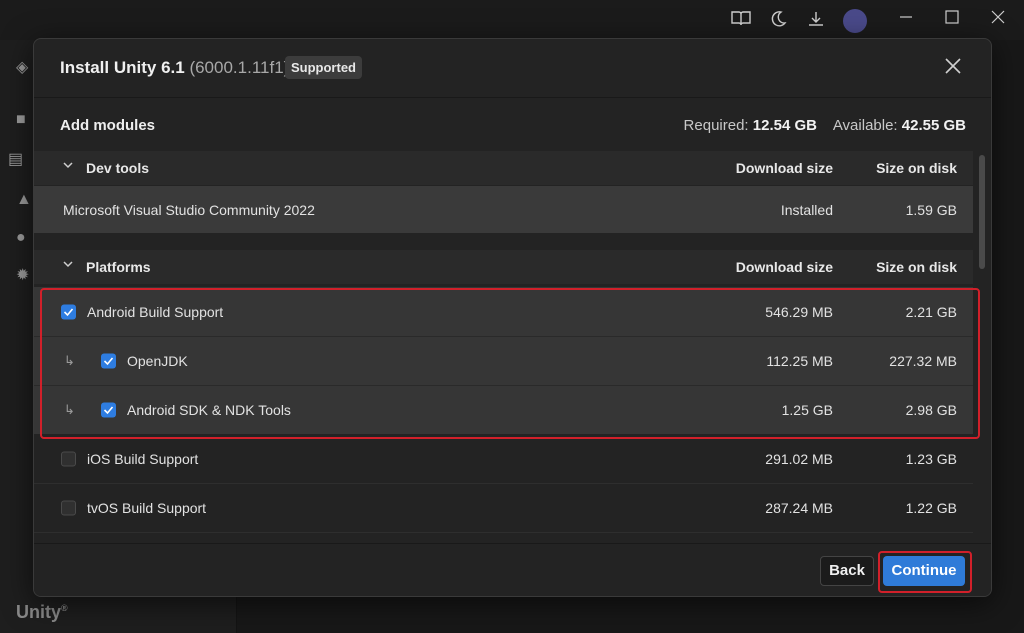 The image size is (1024, 633). I want to click on checkbox-android, so click(68, 311).